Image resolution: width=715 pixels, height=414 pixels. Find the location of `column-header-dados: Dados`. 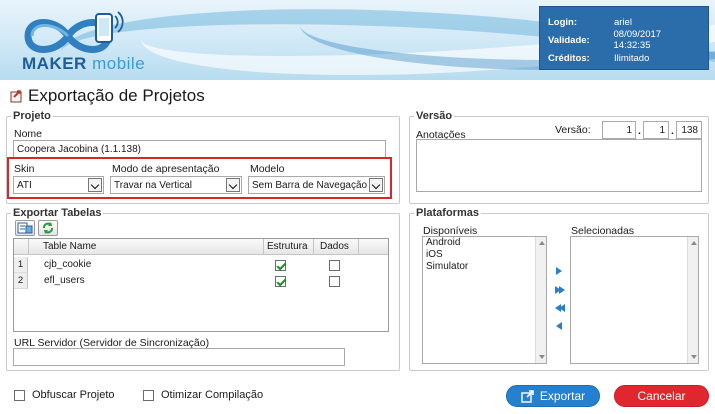

column-header-dados: Dados is located at coordinates (336, 247).